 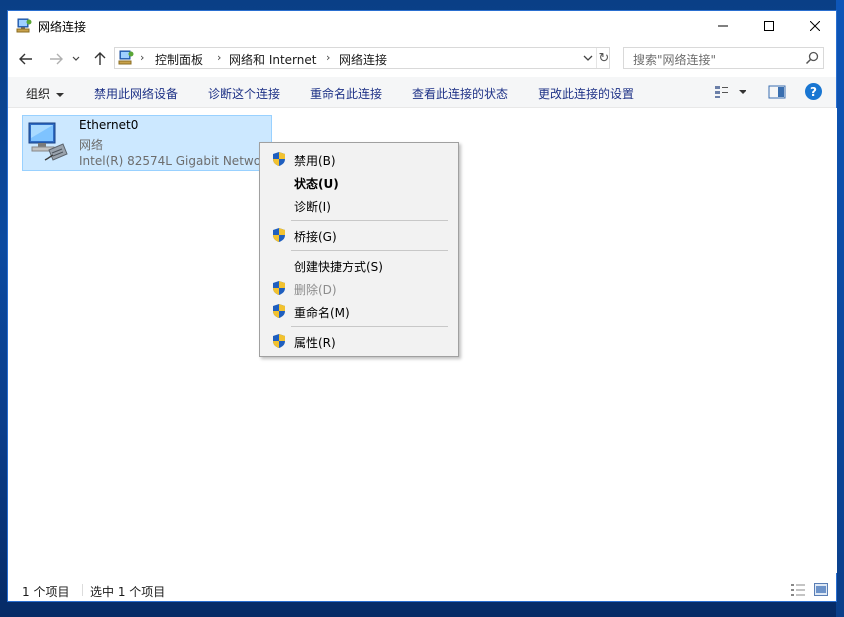 I want to click on chevron-down-icon, so click(x=76, y=58).